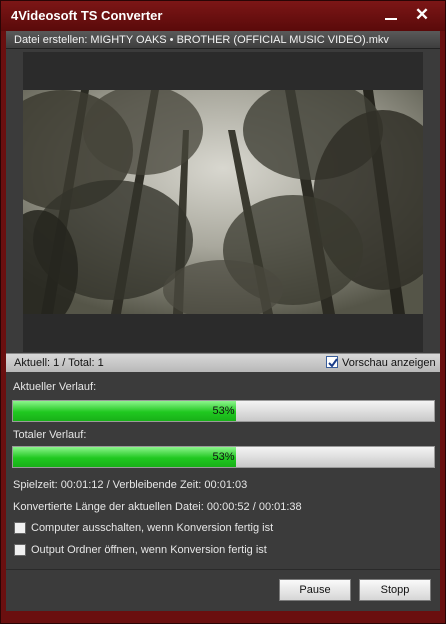  I want to click on window-title: 4Videosoft TS Converter, so click(87, 15).